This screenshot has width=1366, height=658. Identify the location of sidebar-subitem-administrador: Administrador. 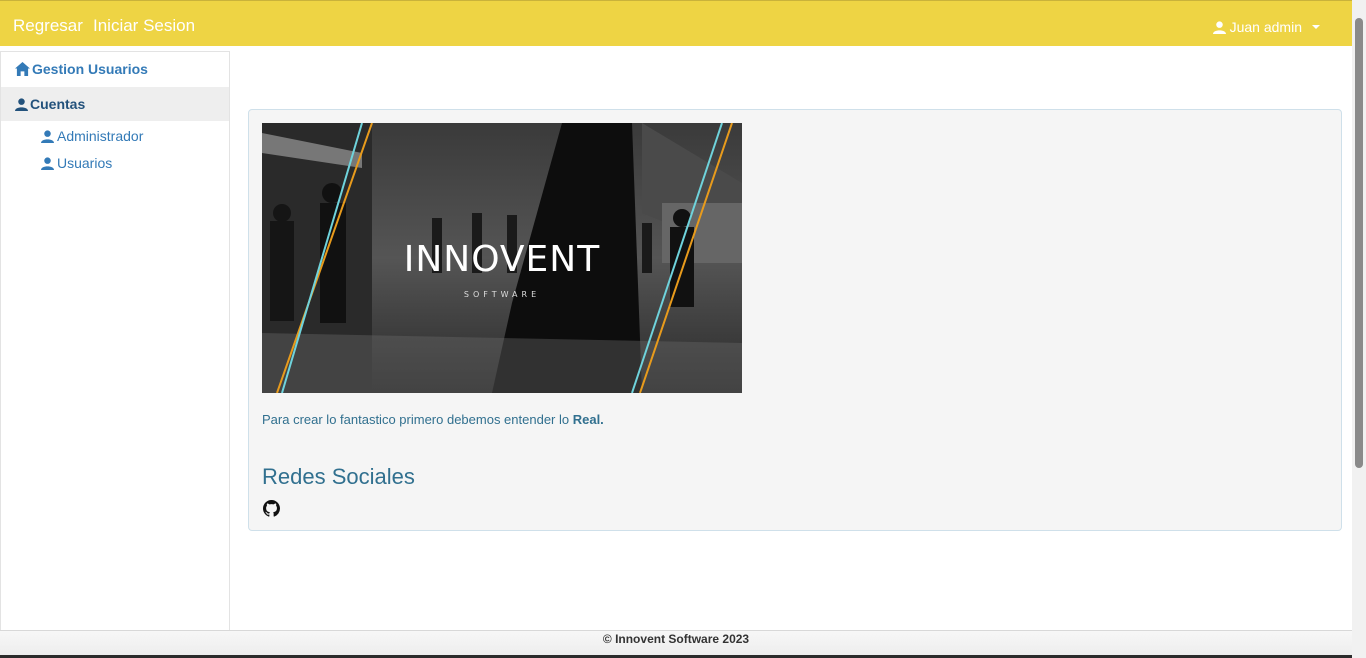
(92, 136).